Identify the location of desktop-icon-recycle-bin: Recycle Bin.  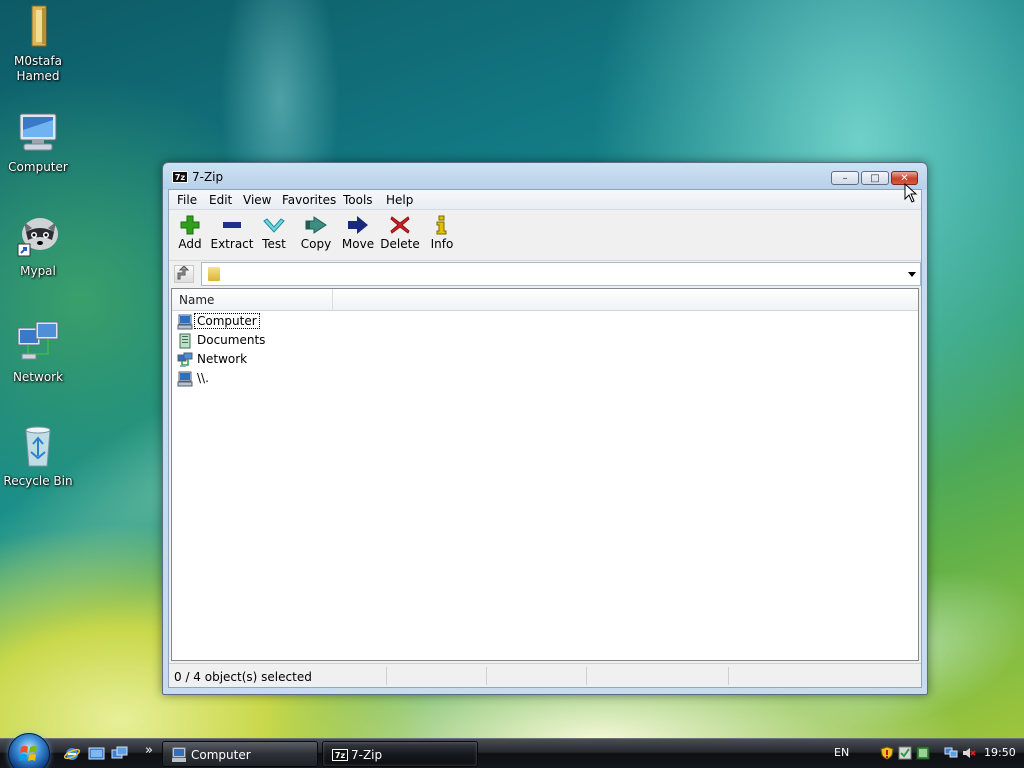
(39, 455).